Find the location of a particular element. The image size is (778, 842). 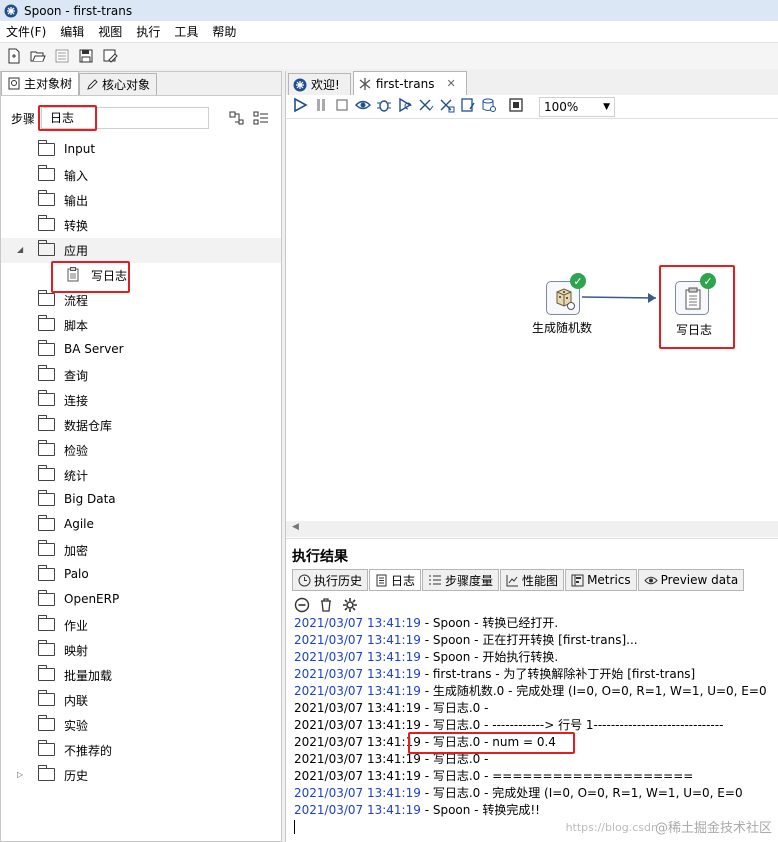

tree-item-data-warehouse: 数据仓库 is located at coordinates (141, 425).